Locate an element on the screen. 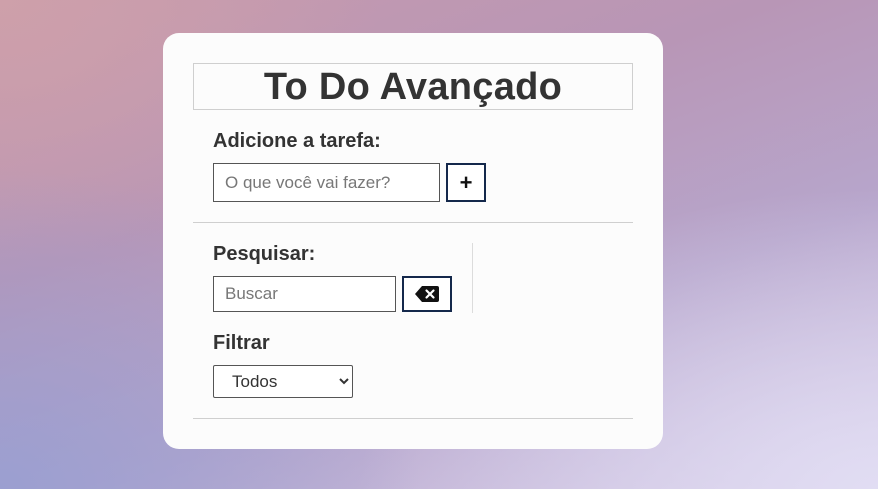 The width and height of the screenshot is (878, 489). clear-search-button is located at coordinates (427, 294).